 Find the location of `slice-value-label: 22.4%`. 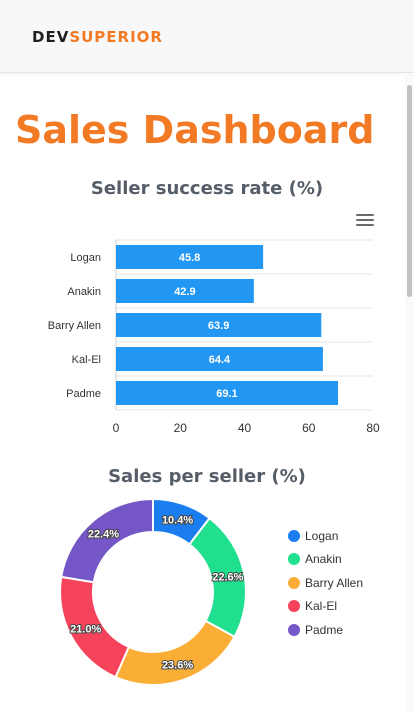

slice-value-label: 22.4% is located at coordinates (103, 535).